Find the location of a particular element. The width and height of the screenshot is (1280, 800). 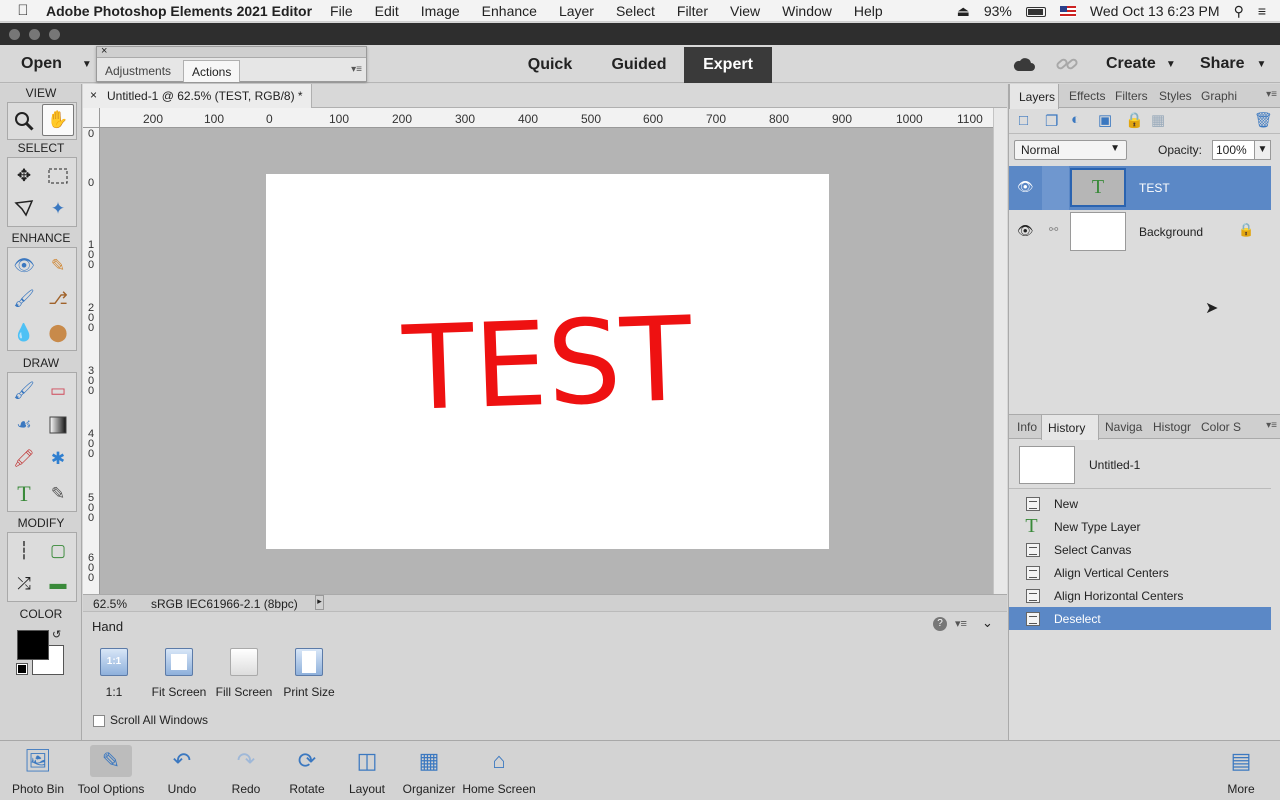

opacity-dropdown-icon: ▼ is located at coordinates (1262, 150).